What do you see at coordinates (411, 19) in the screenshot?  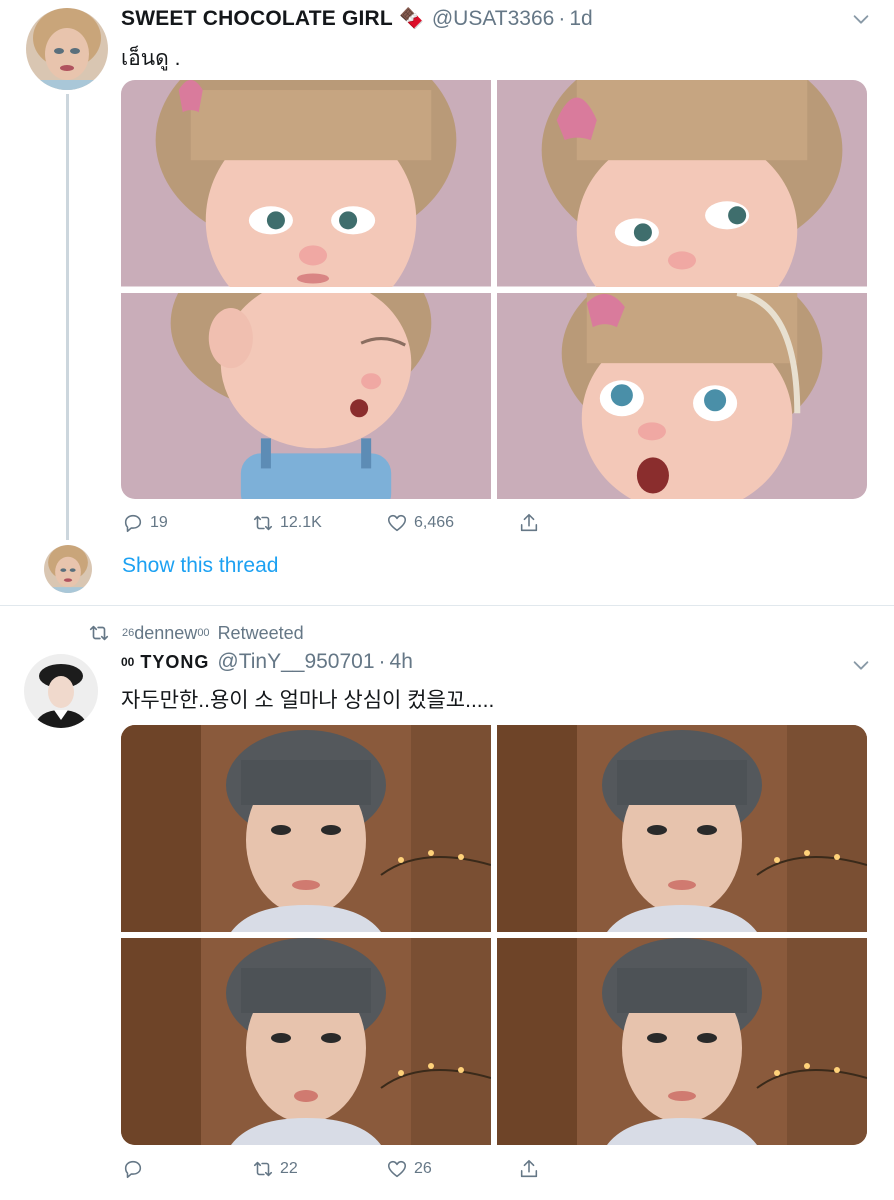 I see `chocolate-emoji: 🍫` at bounding box center [411, 19].